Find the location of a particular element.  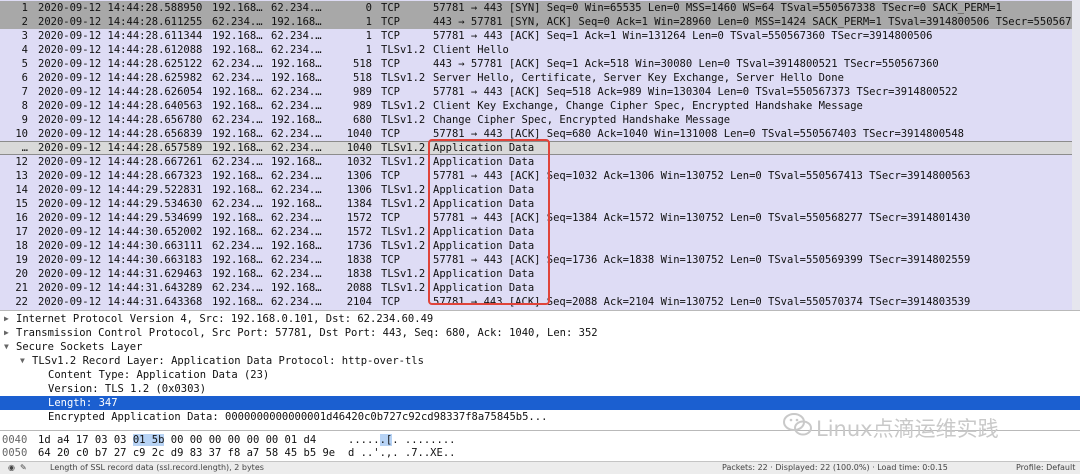

packet-length: 1838 is located at coordinates (359, 274).